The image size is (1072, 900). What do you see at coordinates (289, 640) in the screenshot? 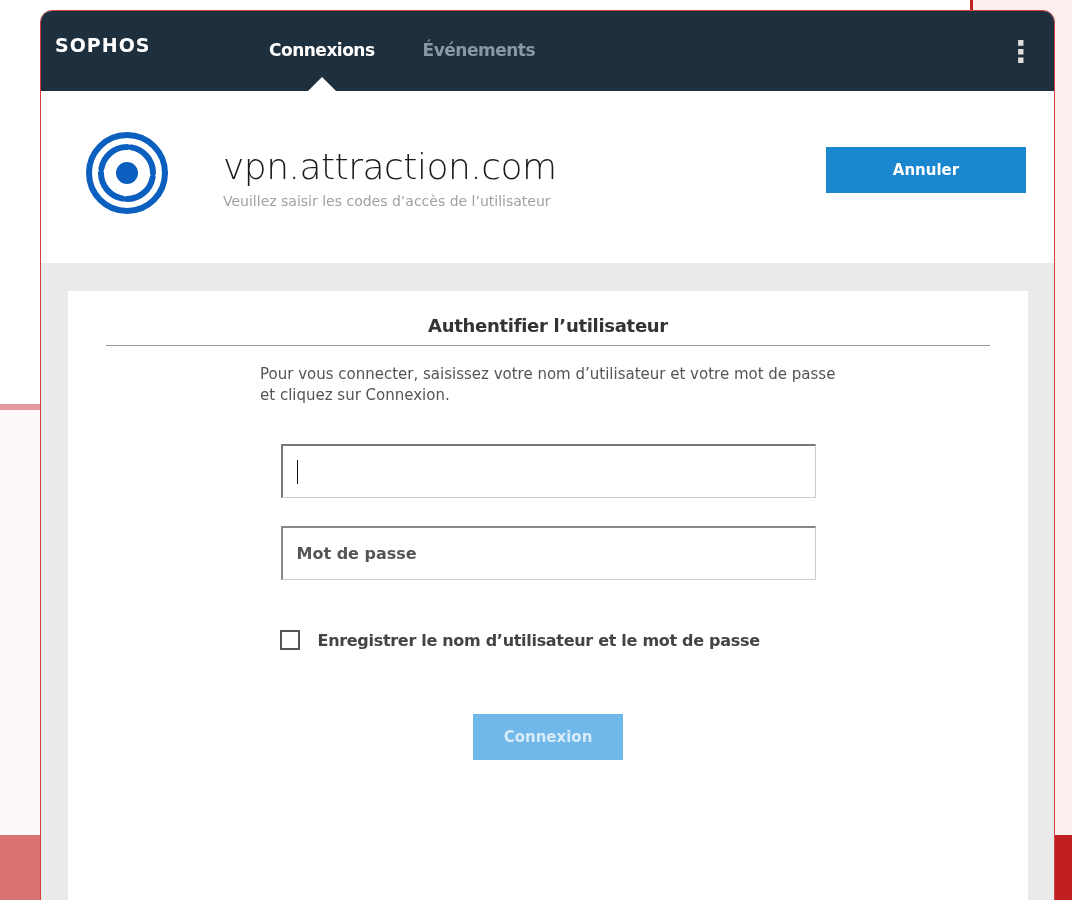
I see `remember-checkbox` at bounding box center [289, 640].